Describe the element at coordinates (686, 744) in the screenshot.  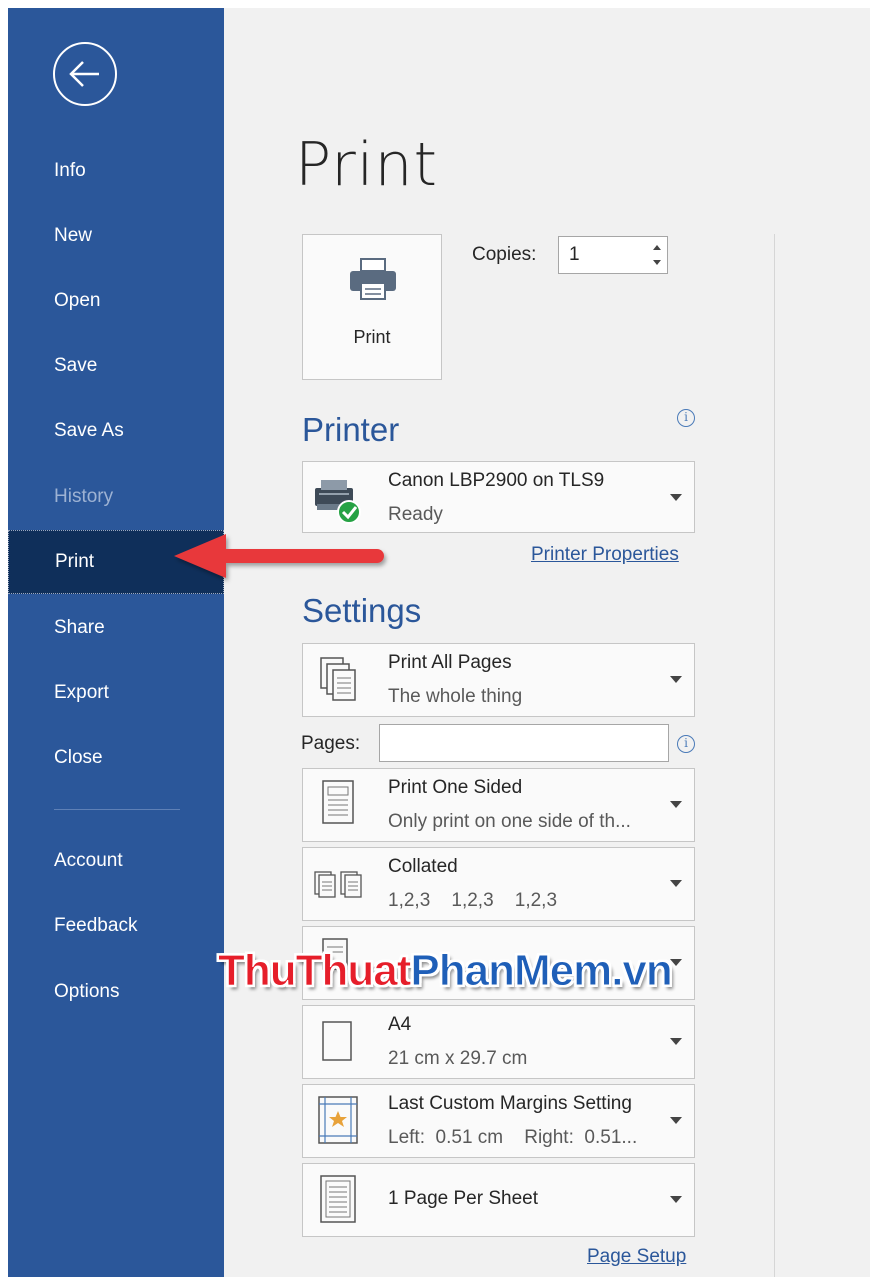
I see `pages-info-icon: i` at that location.